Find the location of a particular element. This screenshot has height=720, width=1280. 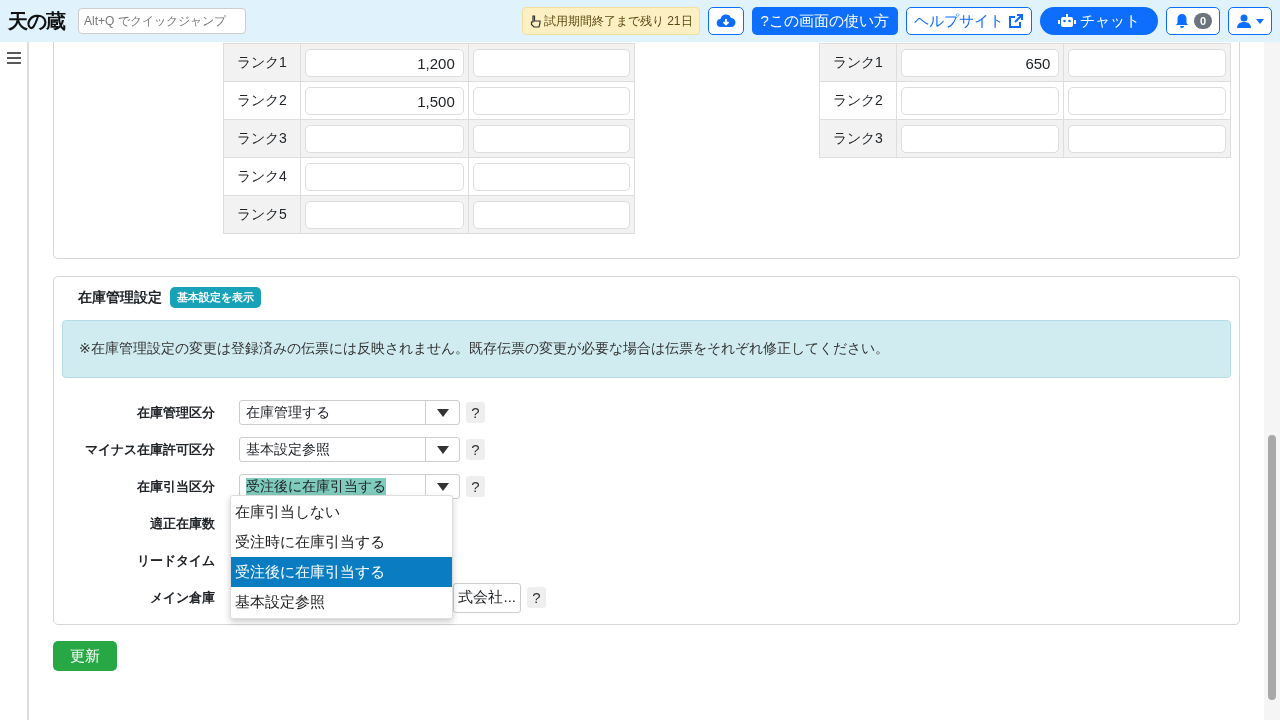

field-label: 在庫引当区分 is located at coordinates (175, 486).